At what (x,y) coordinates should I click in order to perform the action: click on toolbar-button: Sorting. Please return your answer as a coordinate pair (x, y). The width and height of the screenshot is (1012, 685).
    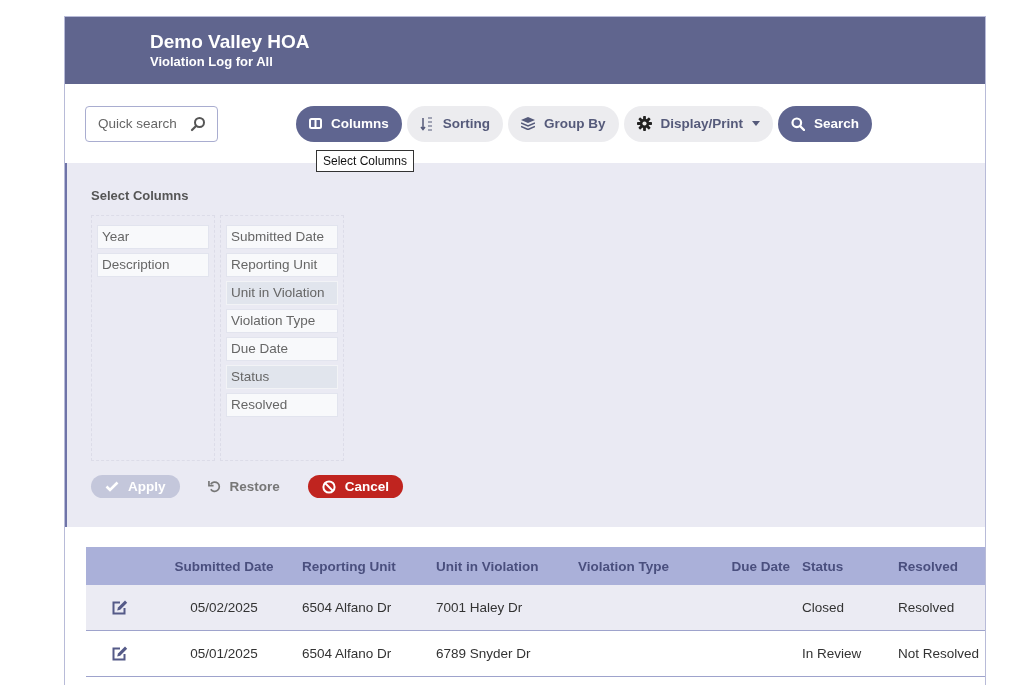
    Looking at the image, I should click on (454, 123).